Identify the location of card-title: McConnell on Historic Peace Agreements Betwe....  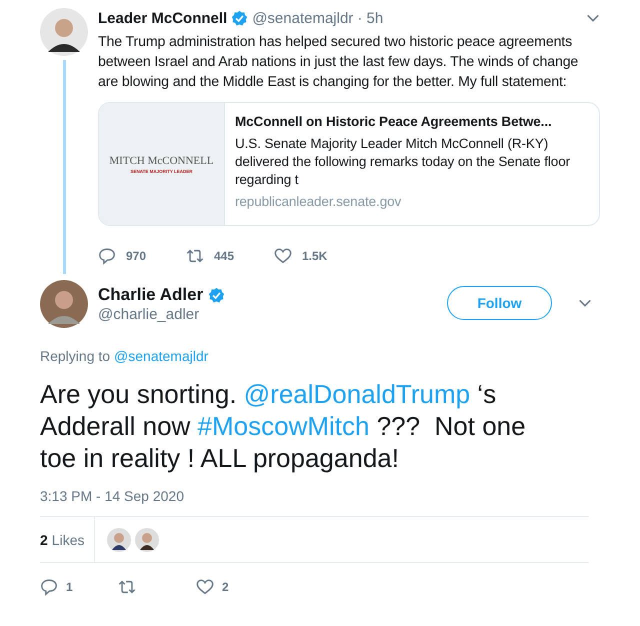
(394, 122).